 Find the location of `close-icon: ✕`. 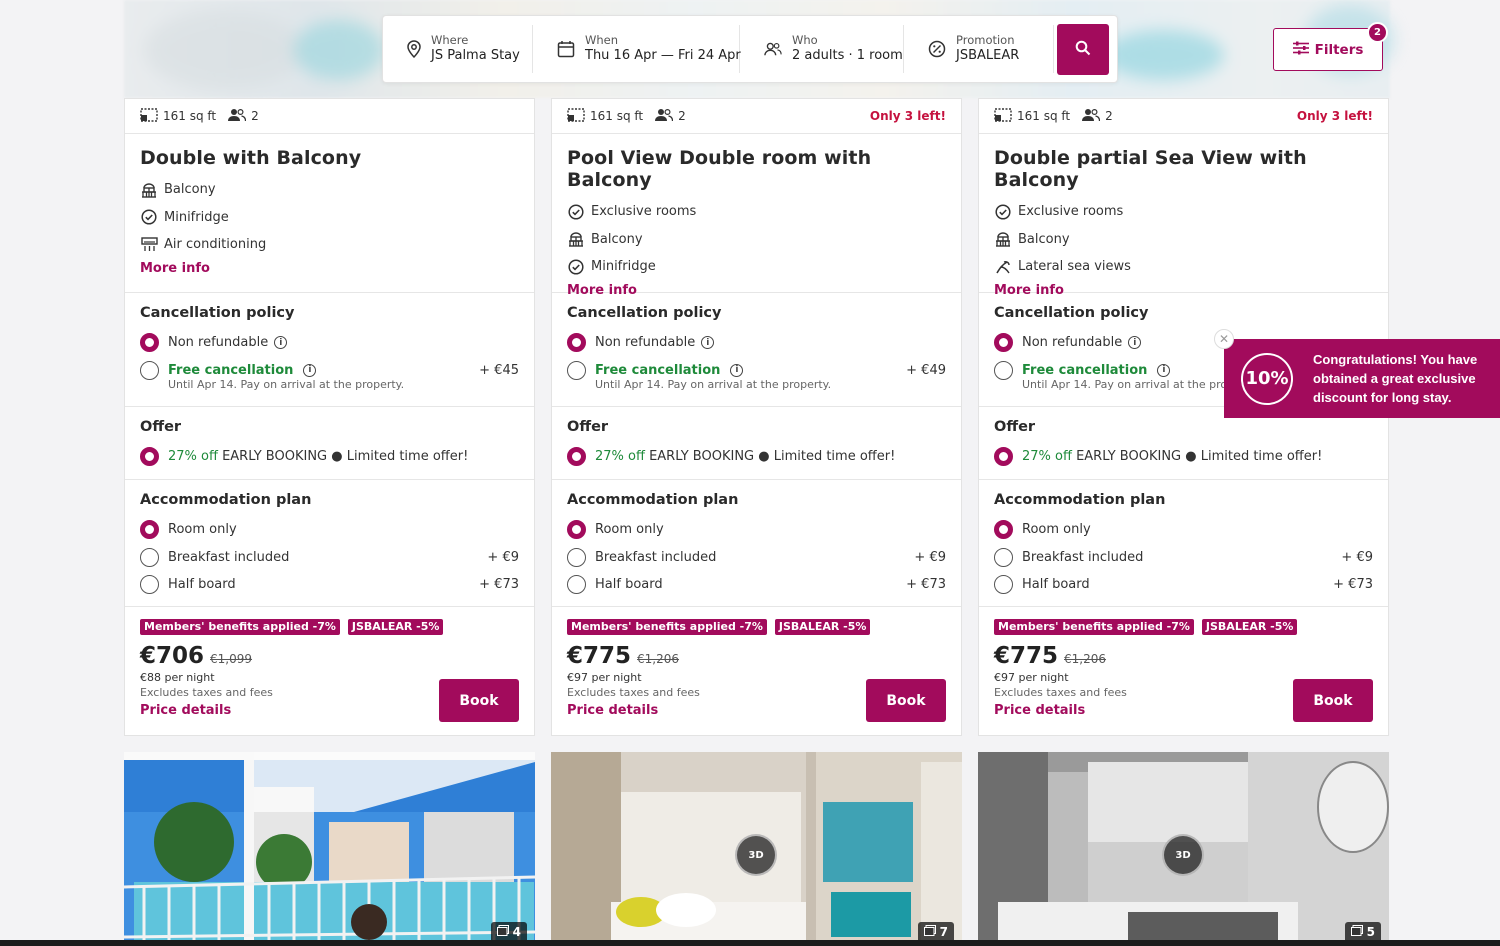

close-icon: ✕ is located at coordinates (1224, 339).